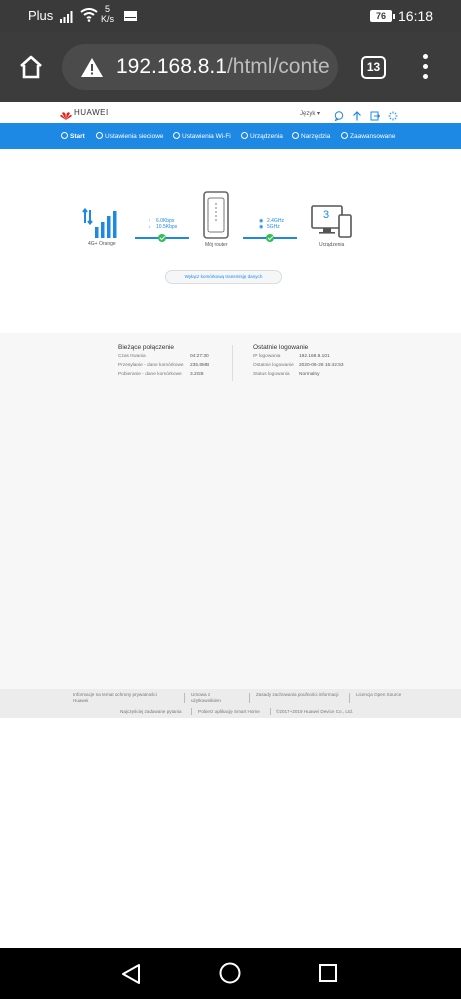 This screenshot has width=461, height=999. What do you see at coordinates (295, 135) in the screenshot?
I see `tools-icon` at bounding box center [295, 135].